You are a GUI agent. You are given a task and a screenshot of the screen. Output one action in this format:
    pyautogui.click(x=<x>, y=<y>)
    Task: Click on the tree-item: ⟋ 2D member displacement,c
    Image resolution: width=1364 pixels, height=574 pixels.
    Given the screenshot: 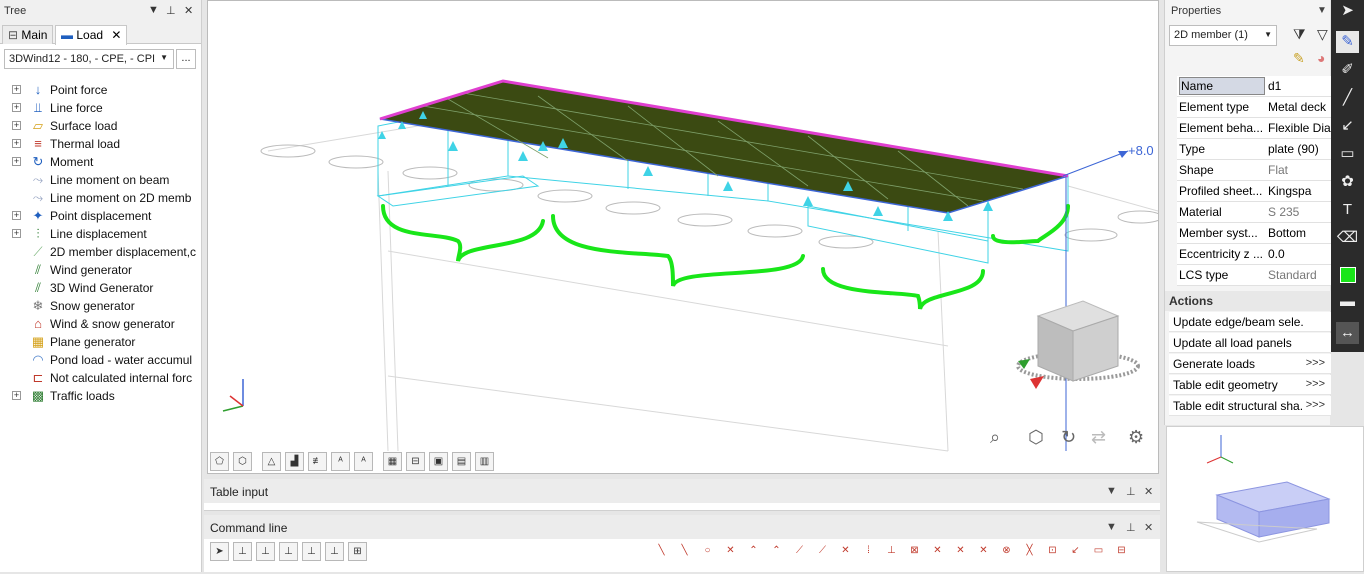 What is the action you would take?
    pyautogui.click(x=100, y=252)
    